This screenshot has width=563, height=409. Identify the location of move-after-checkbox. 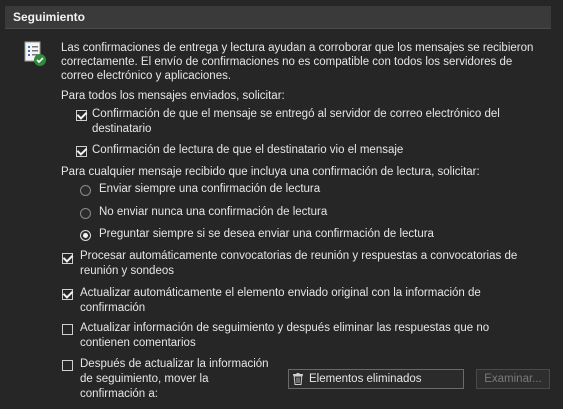
(67, 365).